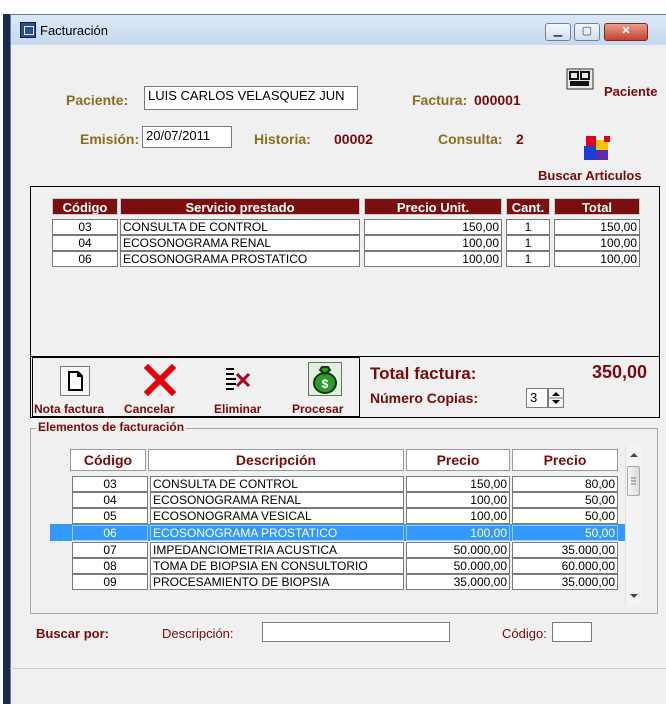 This screenshot has height=704, width=666. I want to click on consulta-label: Consulta:, so click(470, 139).